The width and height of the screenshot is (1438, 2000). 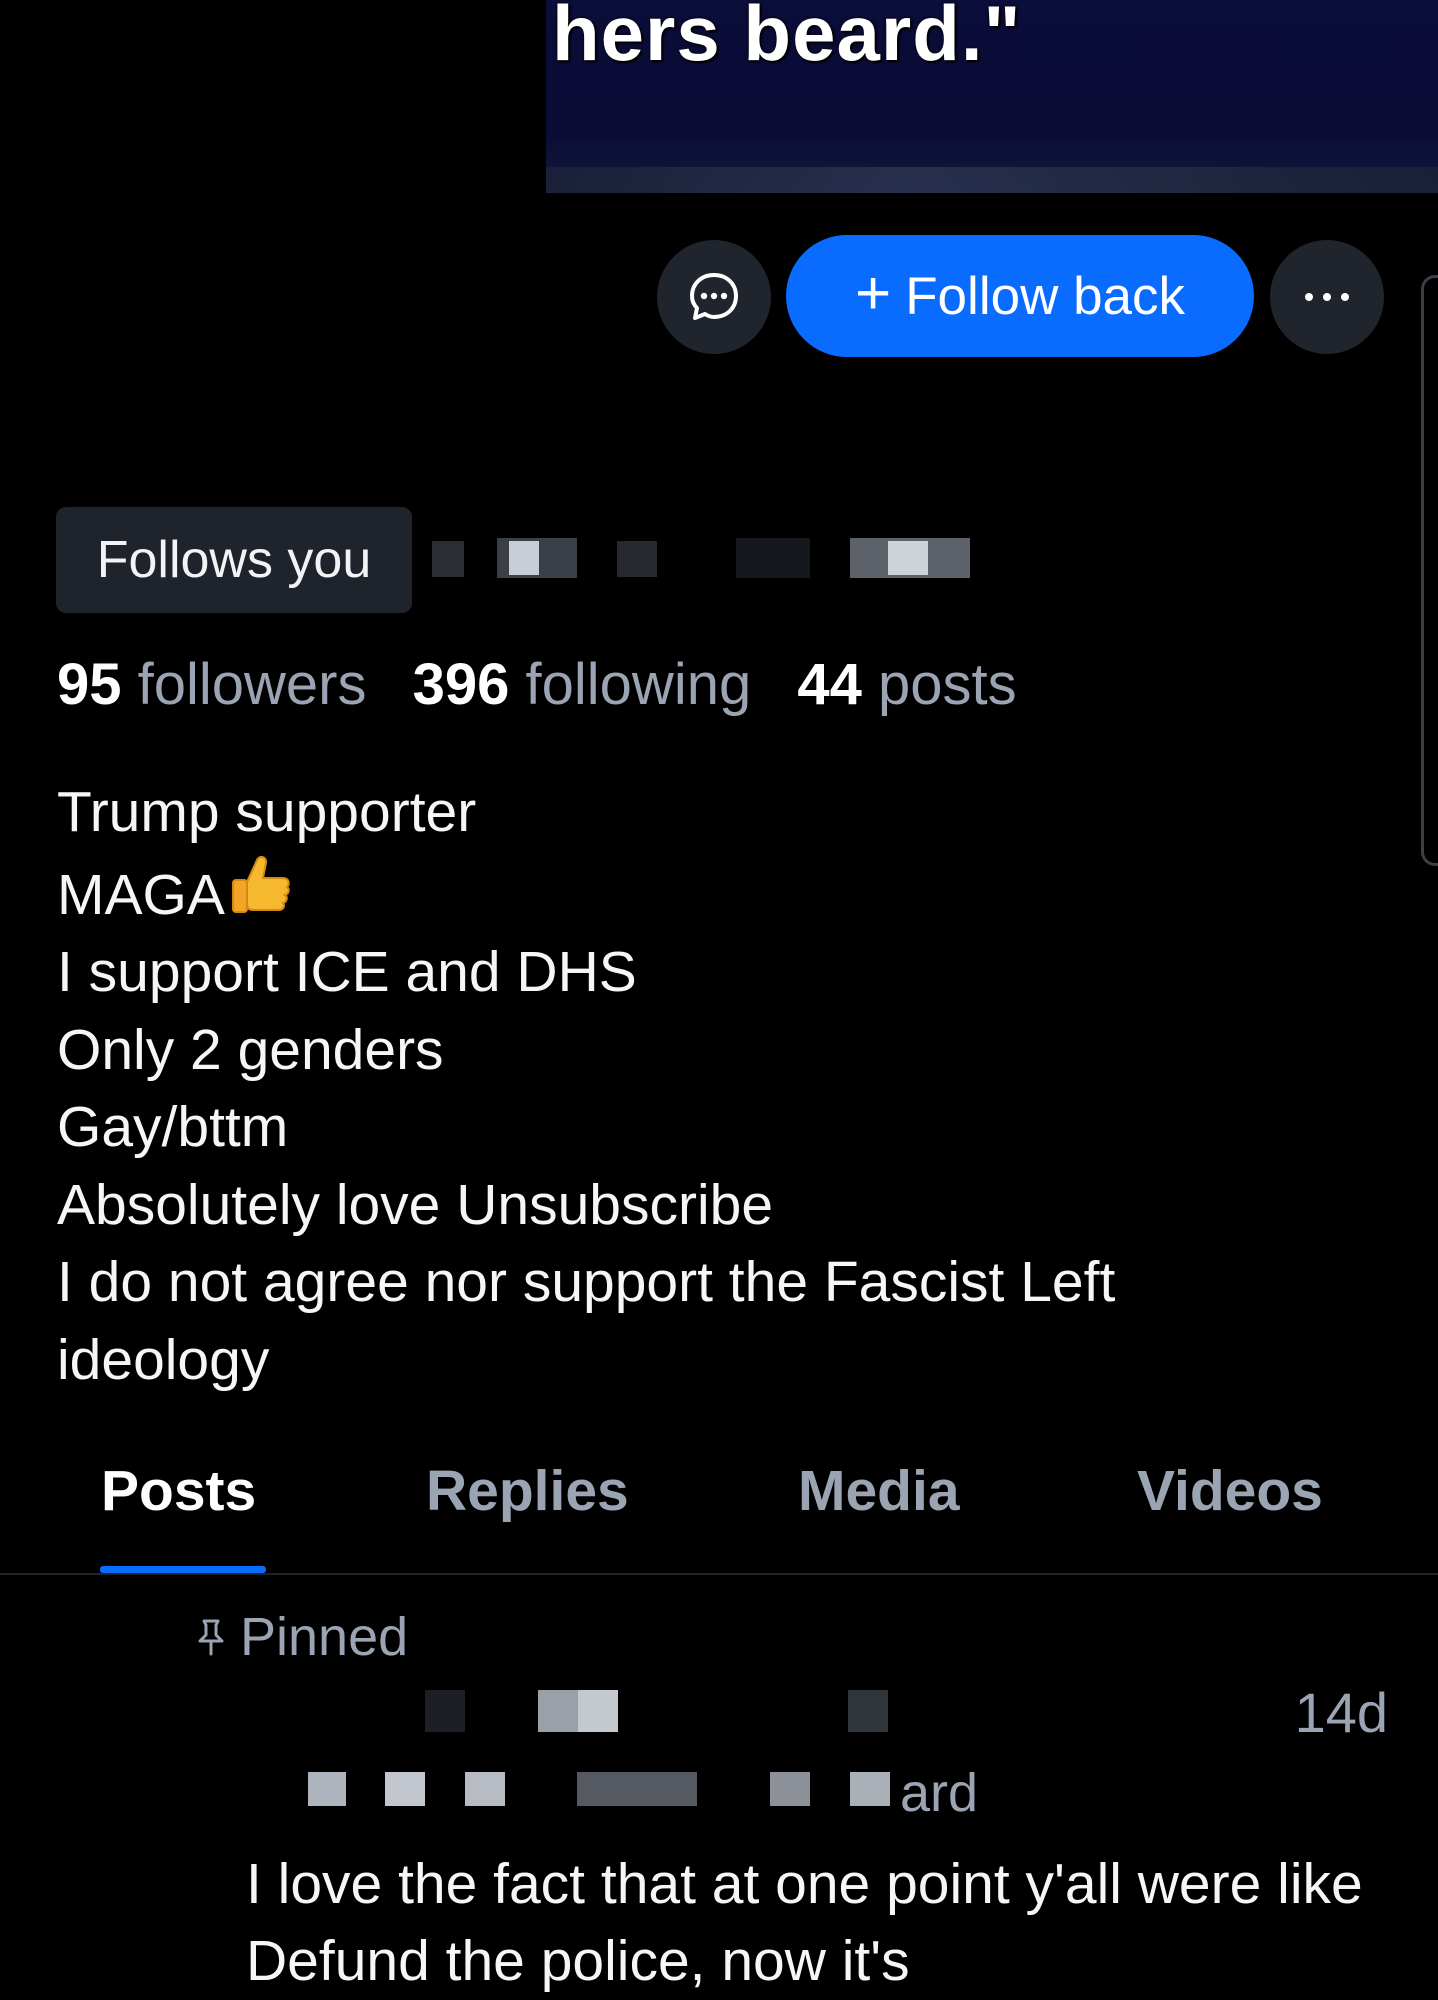 I want to click on follows-you-badge: Follows you, so click(x=234, y=560).